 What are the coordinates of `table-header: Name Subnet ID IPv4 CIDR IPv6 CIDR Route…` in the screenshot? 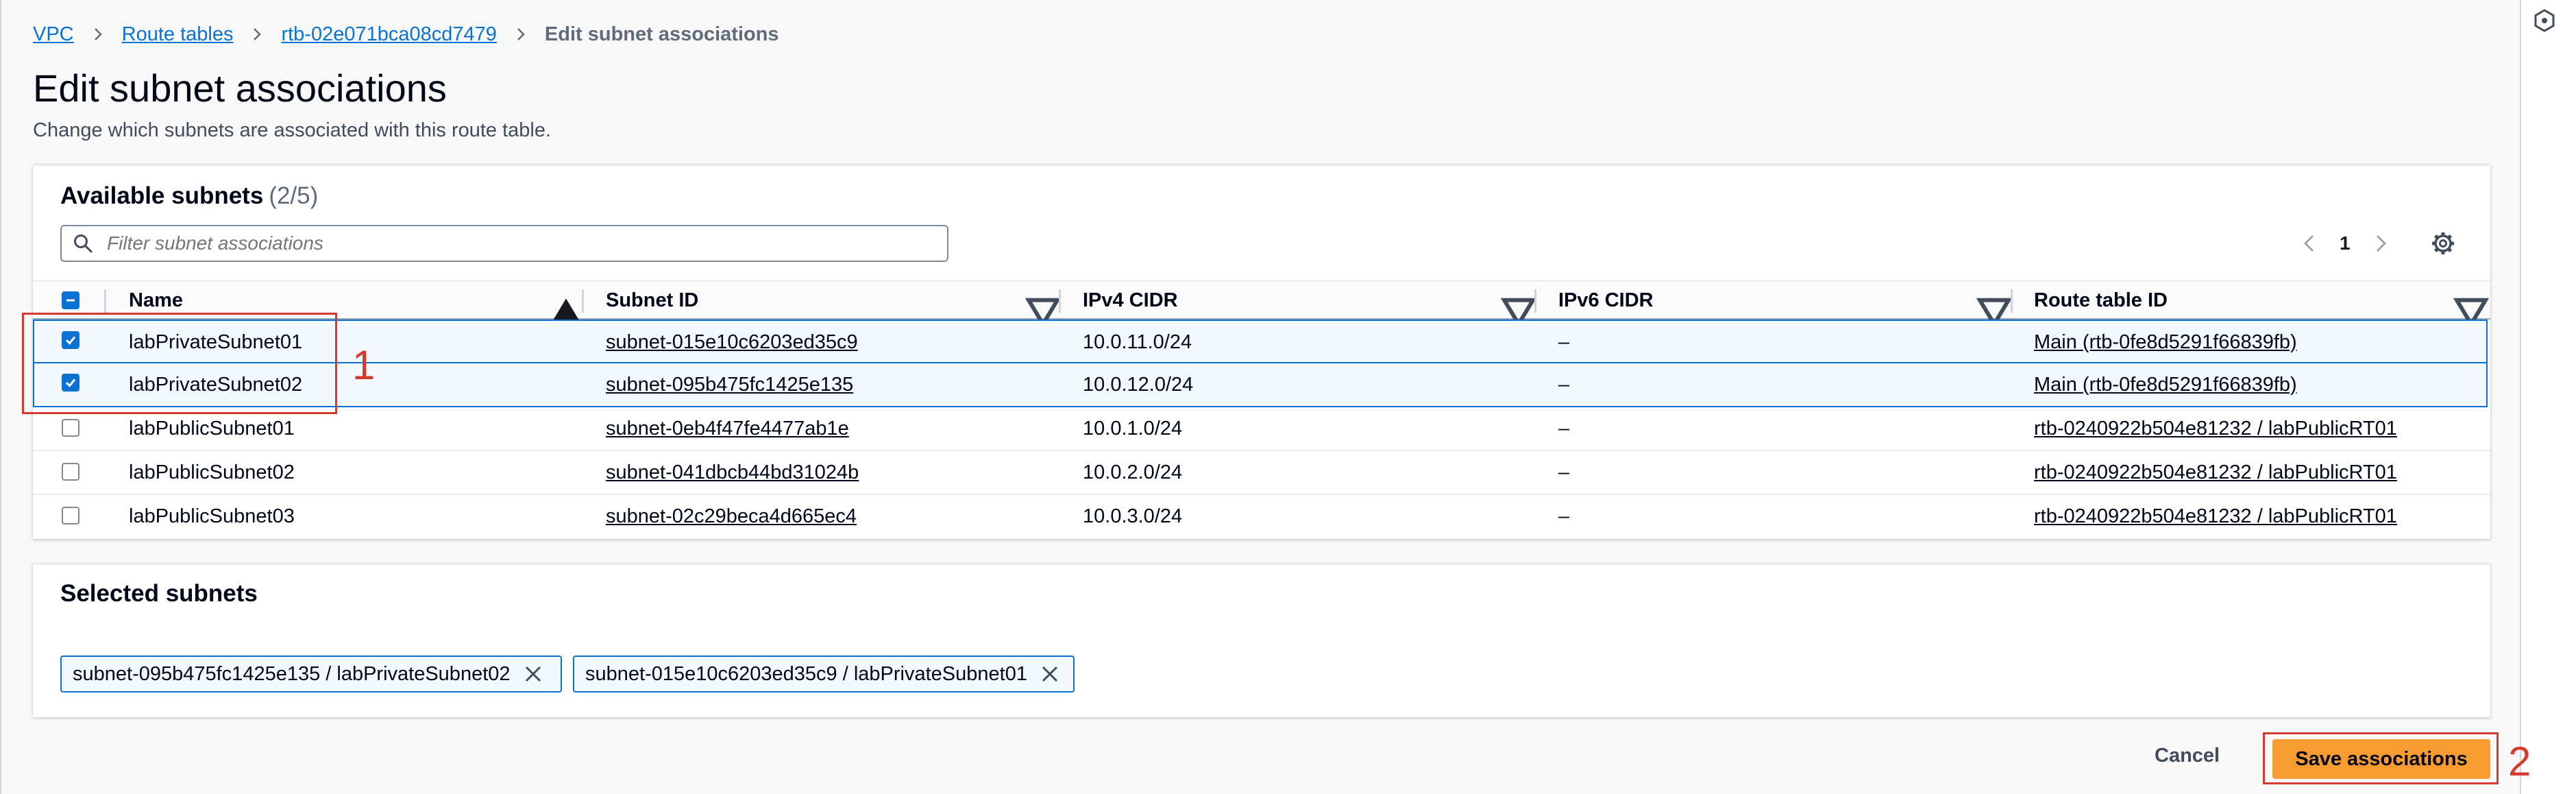 It's located at (1262, 304).